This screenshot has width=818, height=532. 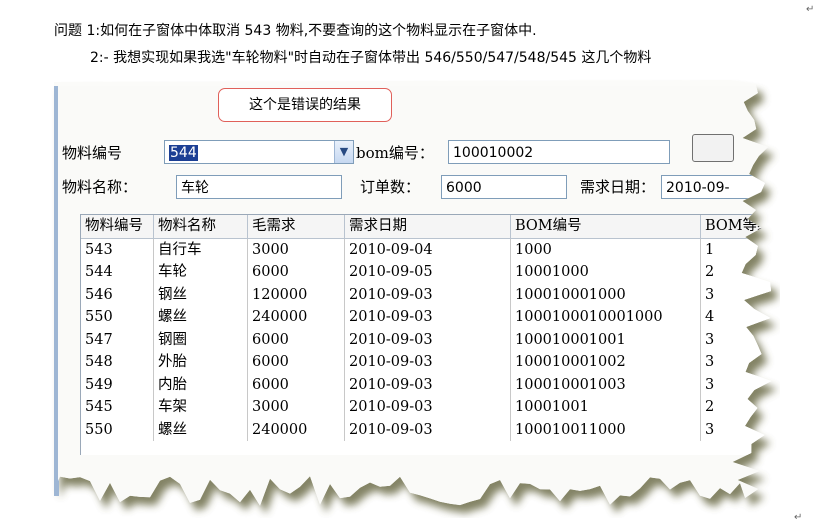 I want to click on table-cell: 543, so click(x=117, y=249).